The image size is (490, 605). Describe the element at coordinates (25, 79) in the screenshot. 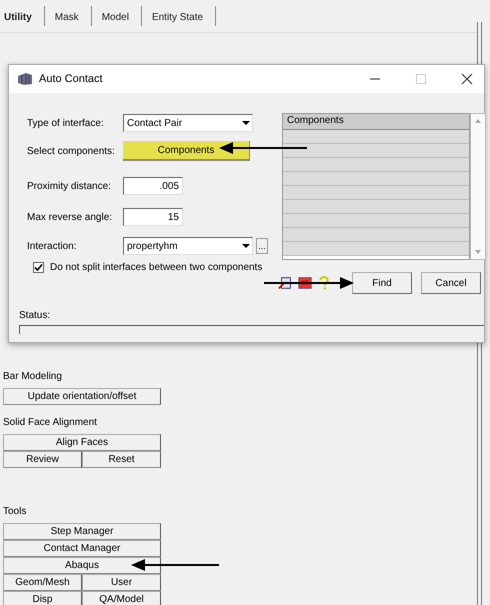

I see `app-icon` at that location.